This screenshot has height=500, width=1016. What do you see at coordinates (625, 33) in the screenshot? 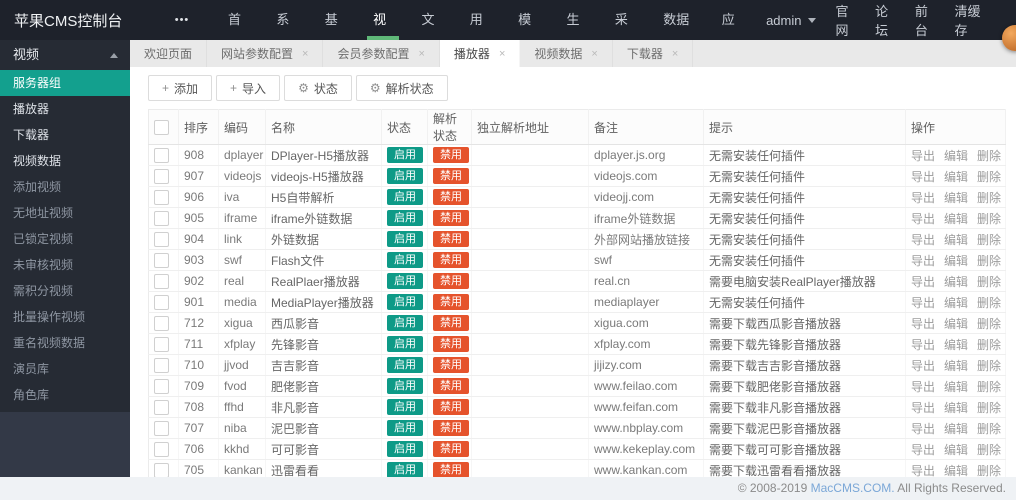
I see `nav-item-8: 采集` at bounding box center [625, 33].